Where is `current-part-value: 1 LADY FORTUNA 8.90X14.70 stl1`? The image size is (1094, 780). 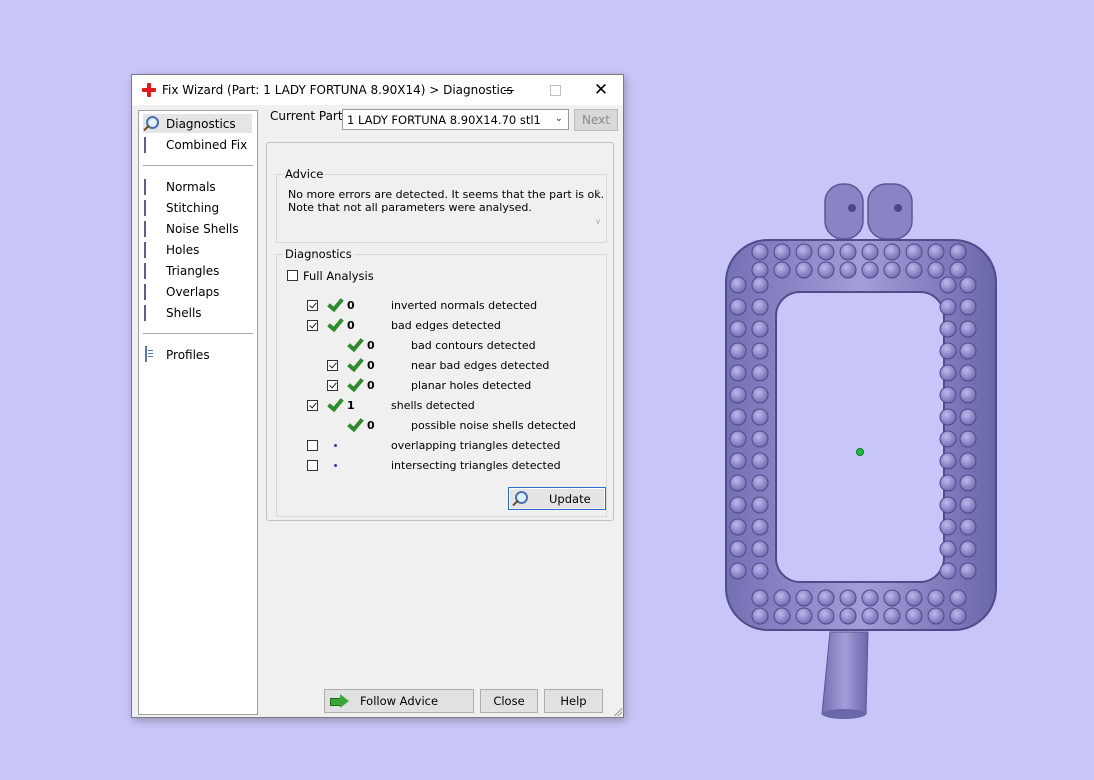 current-part-value: 1 LADY FORTUNA 8.90X14.70 stl1 is located at coordinates (444, 120).